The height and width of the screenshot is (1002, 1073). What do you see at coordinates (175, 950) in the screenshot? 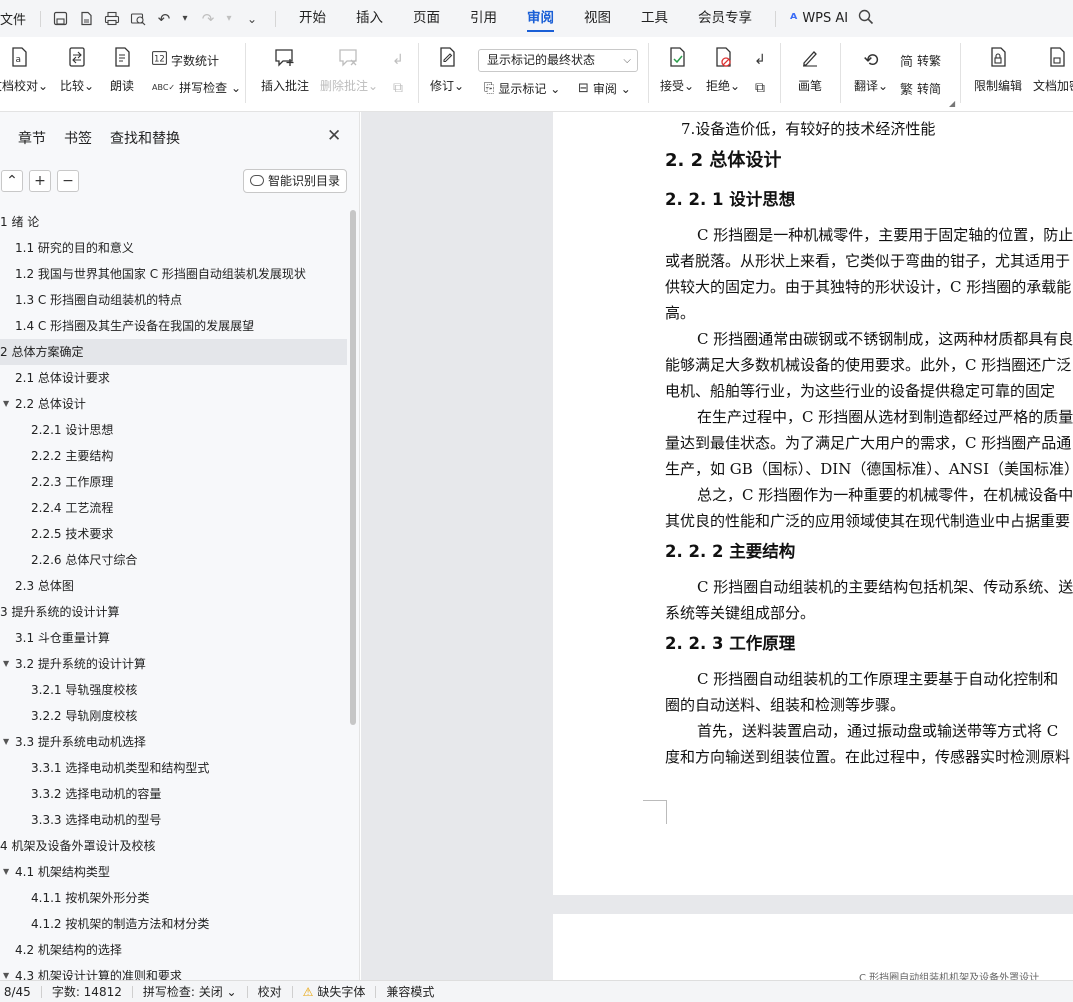
I see `toc-item: 4.2 机架结构的选择` at bounding box center [175, 950].